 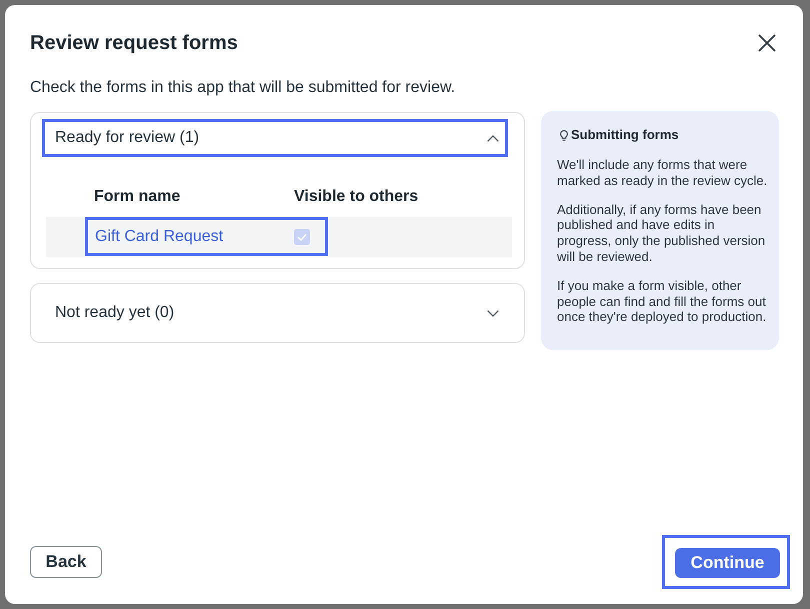 I want to click on accordion-header: Ready for review (1), so click(x=275, y=138).